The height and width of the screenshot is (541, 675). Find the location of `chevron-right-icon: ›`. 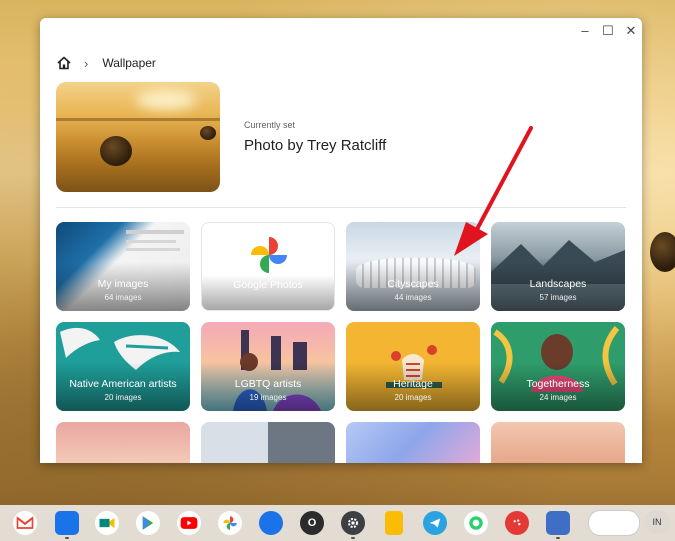

chevron-right-icon: › is located at coordinates (86, 63).